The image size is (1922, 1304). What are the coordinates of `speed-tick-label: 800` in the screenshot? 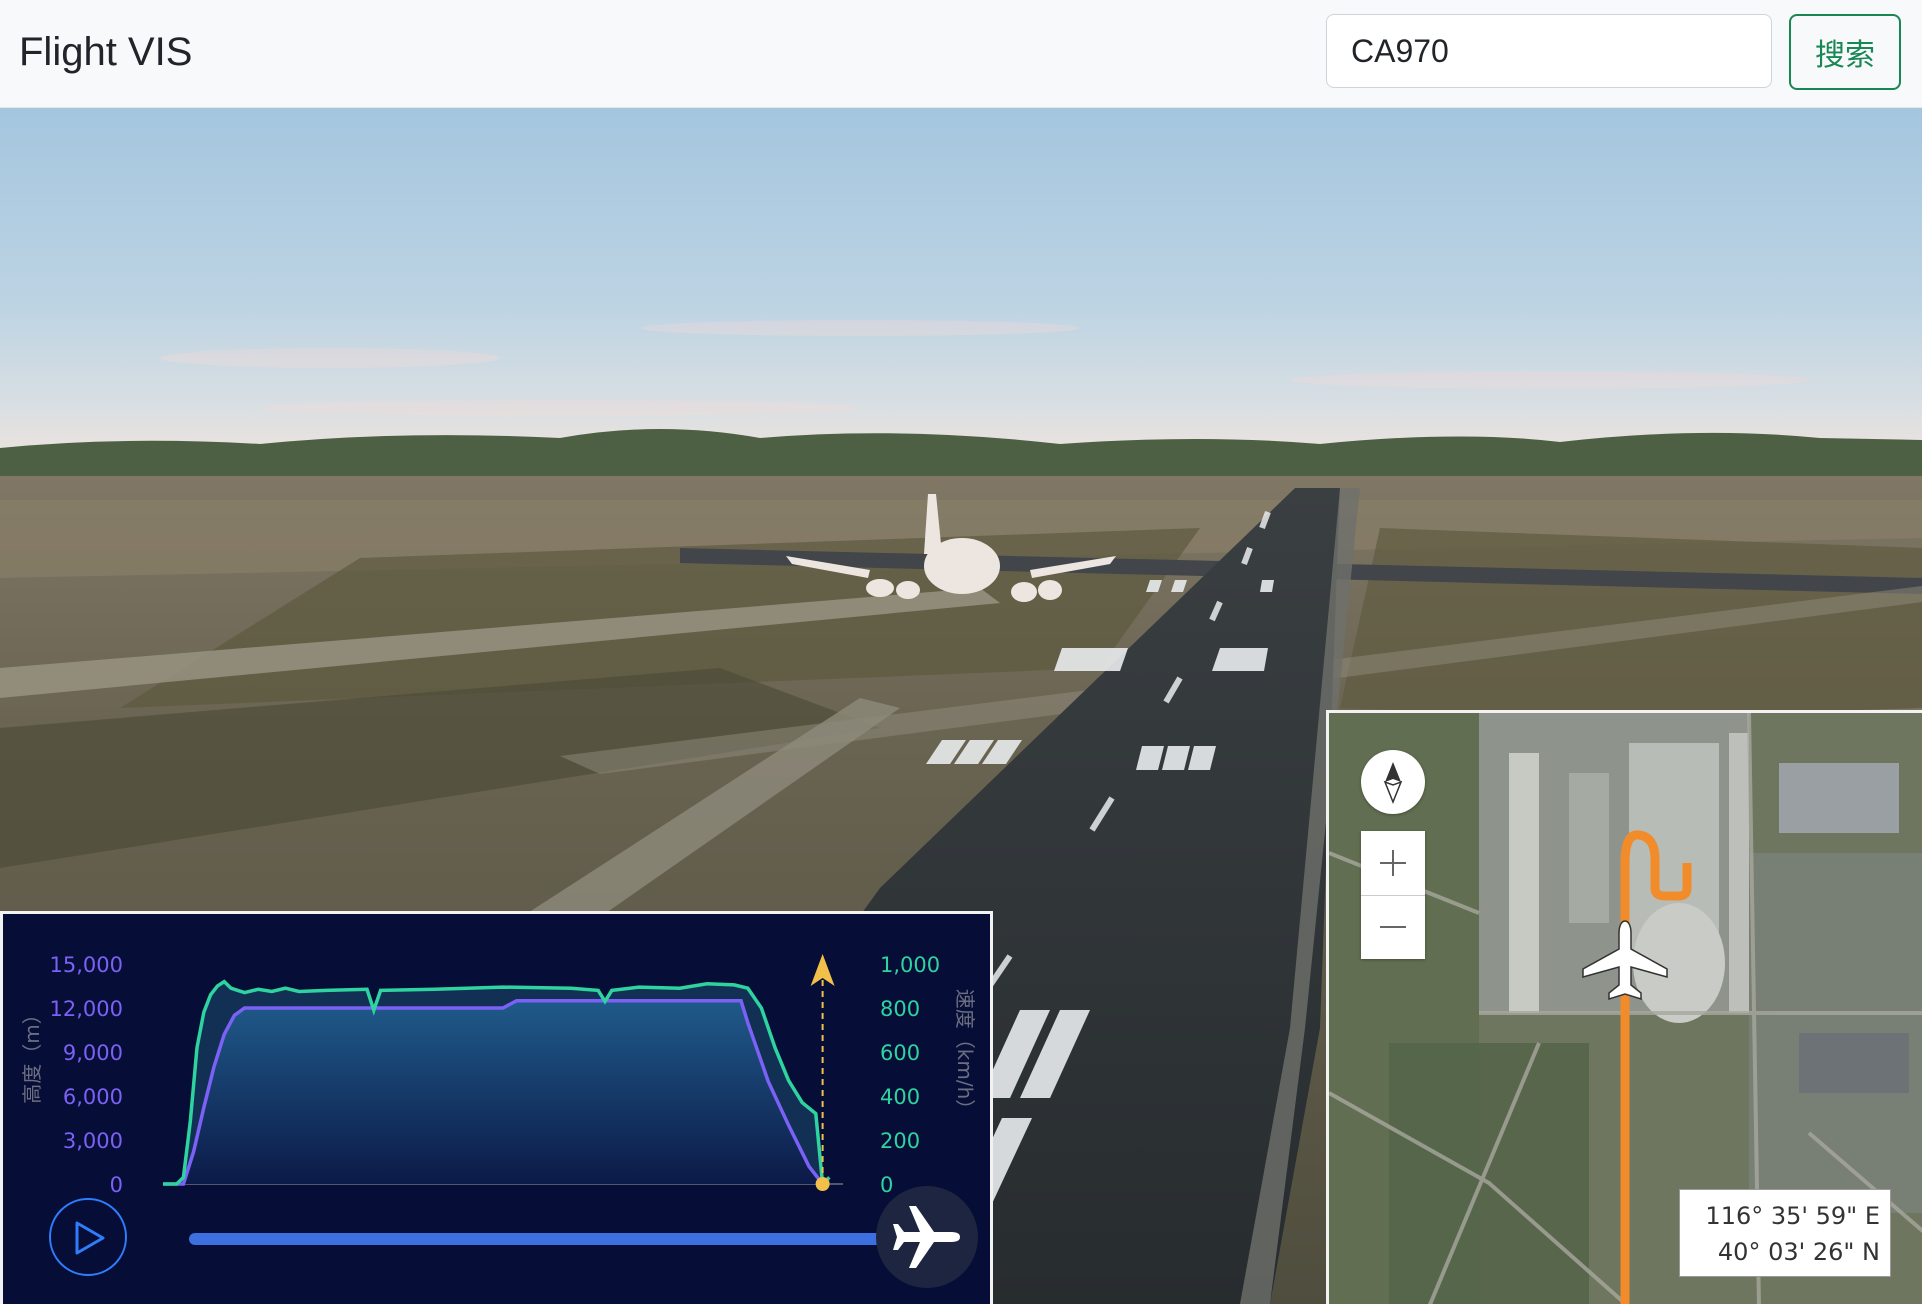 It's located at (900, 1009).